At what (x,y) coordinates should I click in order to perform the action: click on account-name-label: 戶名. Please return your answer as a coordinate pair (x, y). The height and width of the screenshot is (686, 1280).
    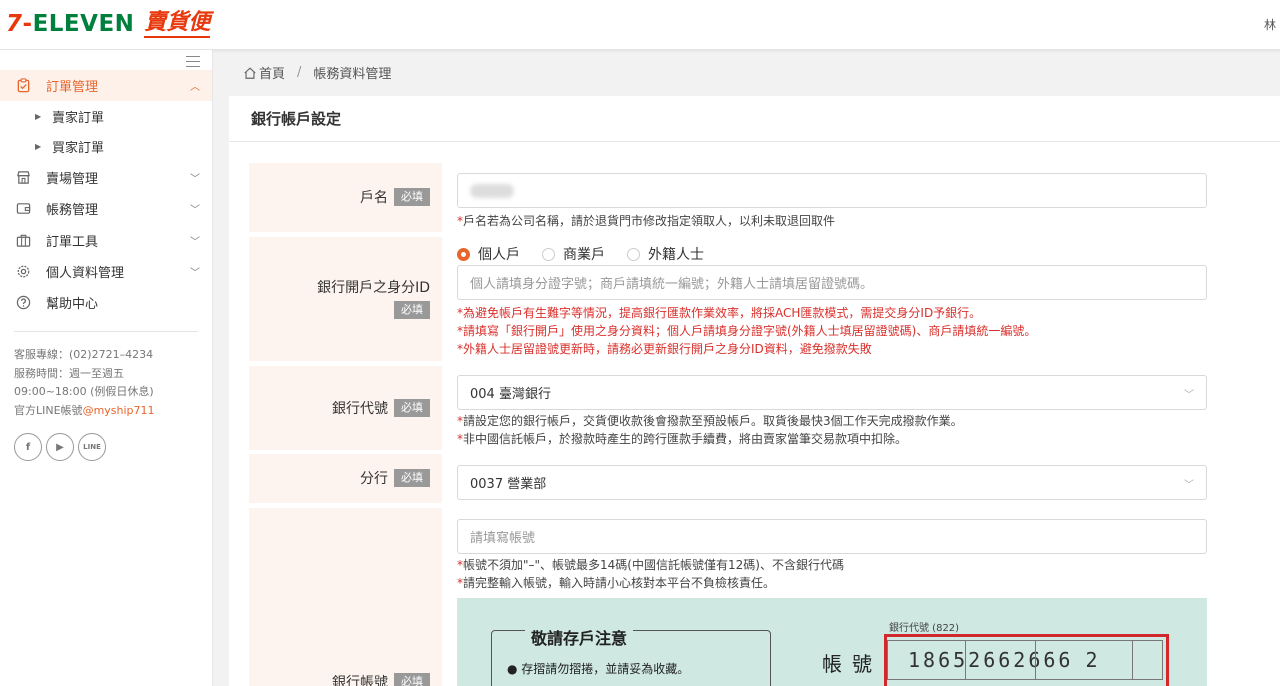
    Looking at the image, I should click on (374, 198).